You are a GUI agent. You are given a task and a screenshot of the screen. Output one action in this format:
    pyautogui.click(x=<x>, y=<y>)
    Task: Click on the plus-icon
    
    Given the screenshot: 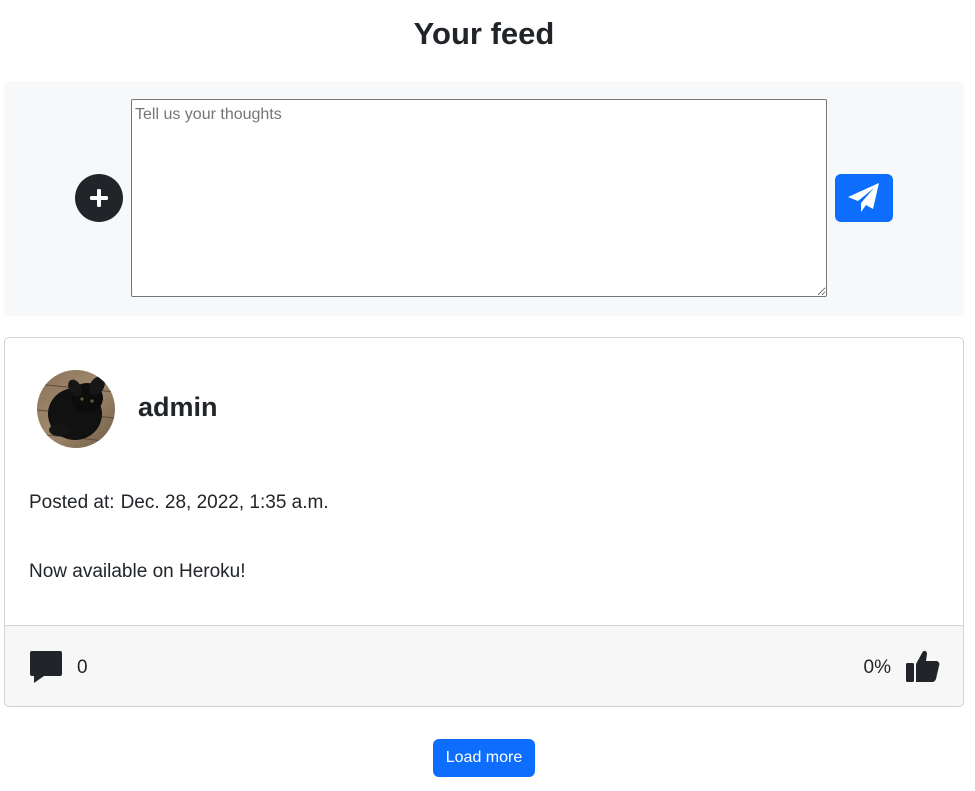 What is the action you would take?
    pyautogui.click(x=99, y=198)
    